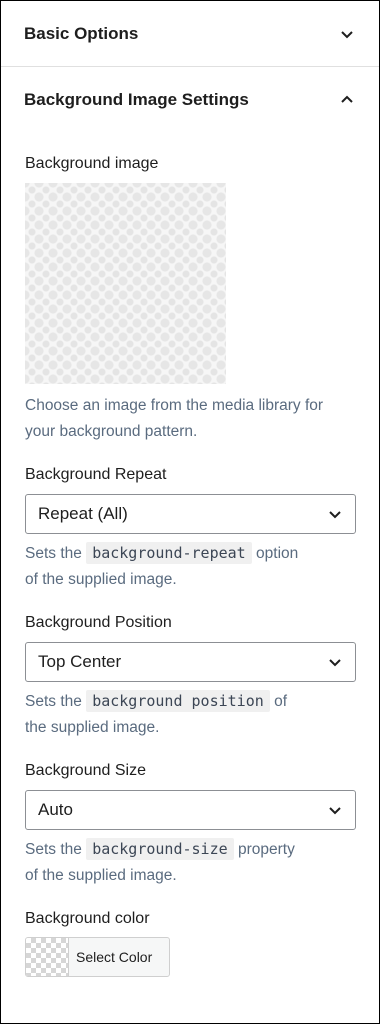 The image size is (380, 1024). Describe the element at coordinates (277, 553) in the screenshot. I see `help-suffix: option` at that location.